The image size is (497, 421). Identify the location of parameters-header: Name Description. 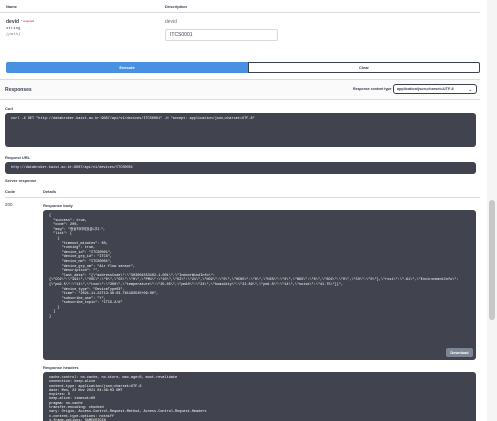
(240, 6).